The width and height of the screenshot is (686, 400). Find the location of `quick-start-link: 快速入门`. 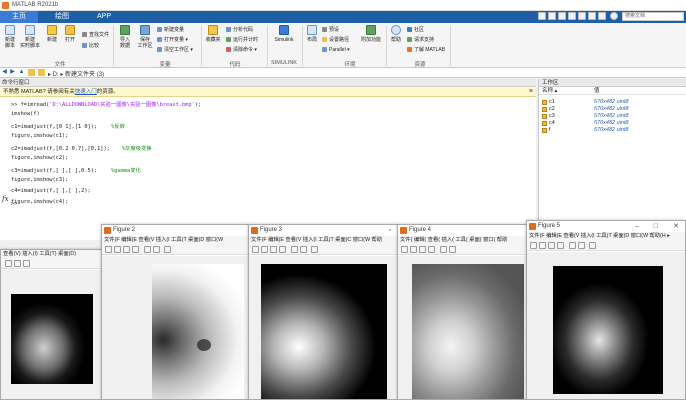

quick-start-link: 快速入门 is located at coordinates (86, 92).